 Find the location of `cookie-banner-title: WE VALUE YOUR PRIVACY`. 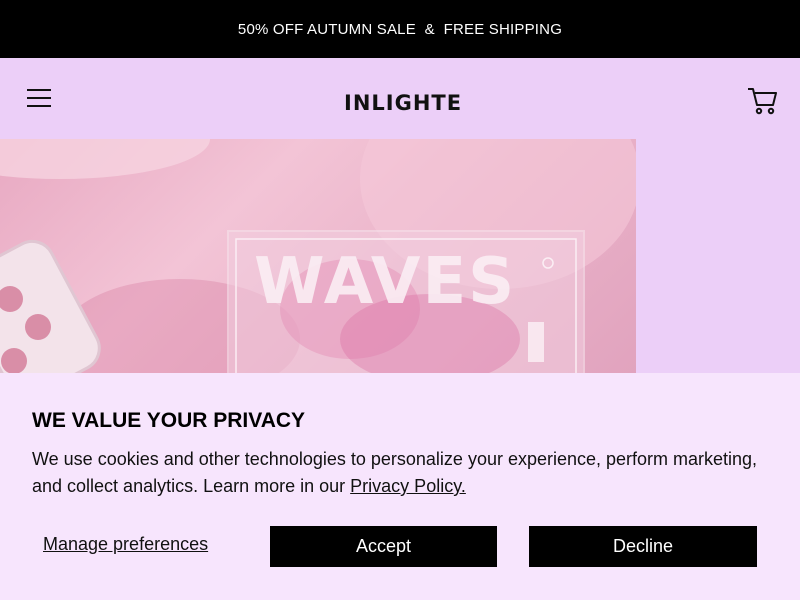

cookie-banner-title: WE VALUE YOUR PRIVACY is located at coordinates (169, 420).